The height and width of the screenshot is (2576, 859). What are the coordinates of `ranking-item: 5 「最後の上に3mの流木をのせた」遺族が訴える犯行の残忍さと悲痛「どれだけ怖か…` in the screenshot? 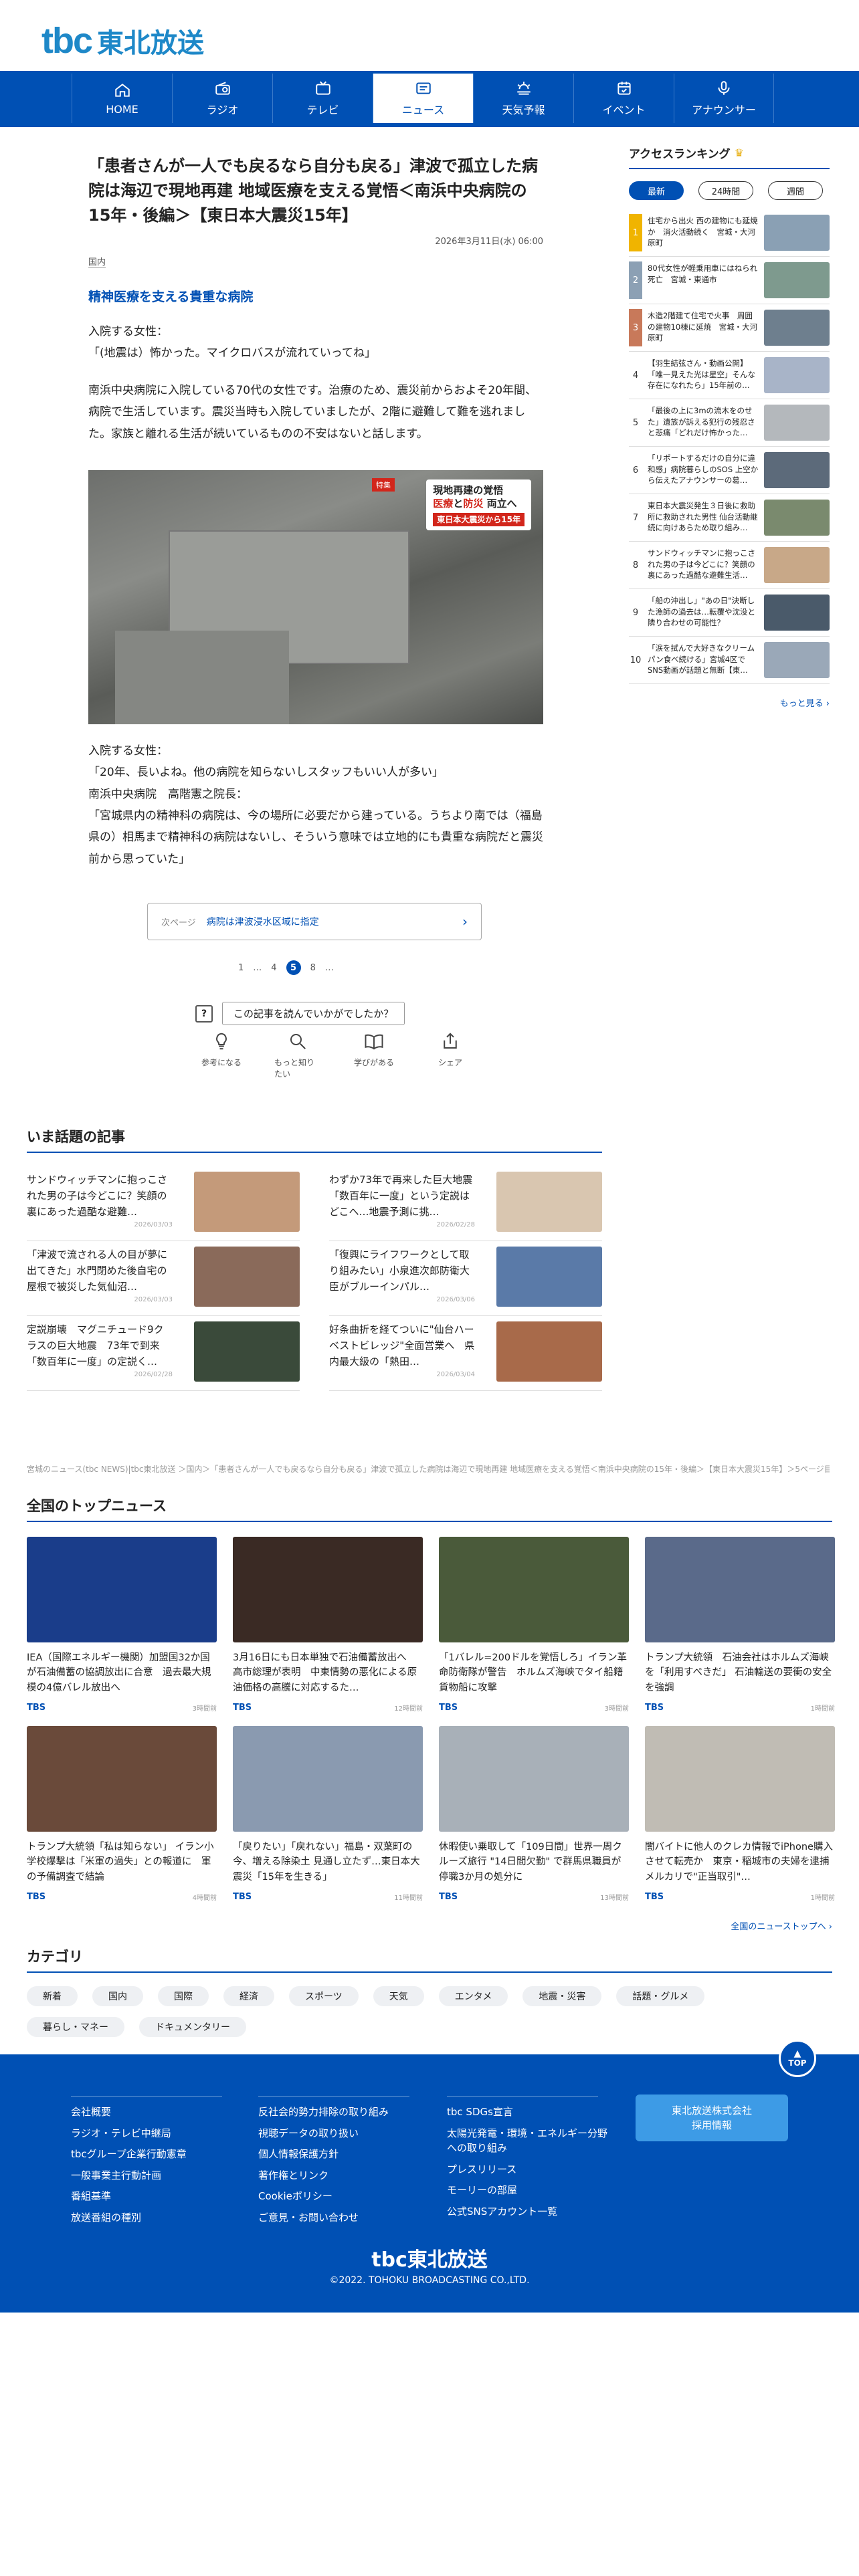 It's located at (730, 423).